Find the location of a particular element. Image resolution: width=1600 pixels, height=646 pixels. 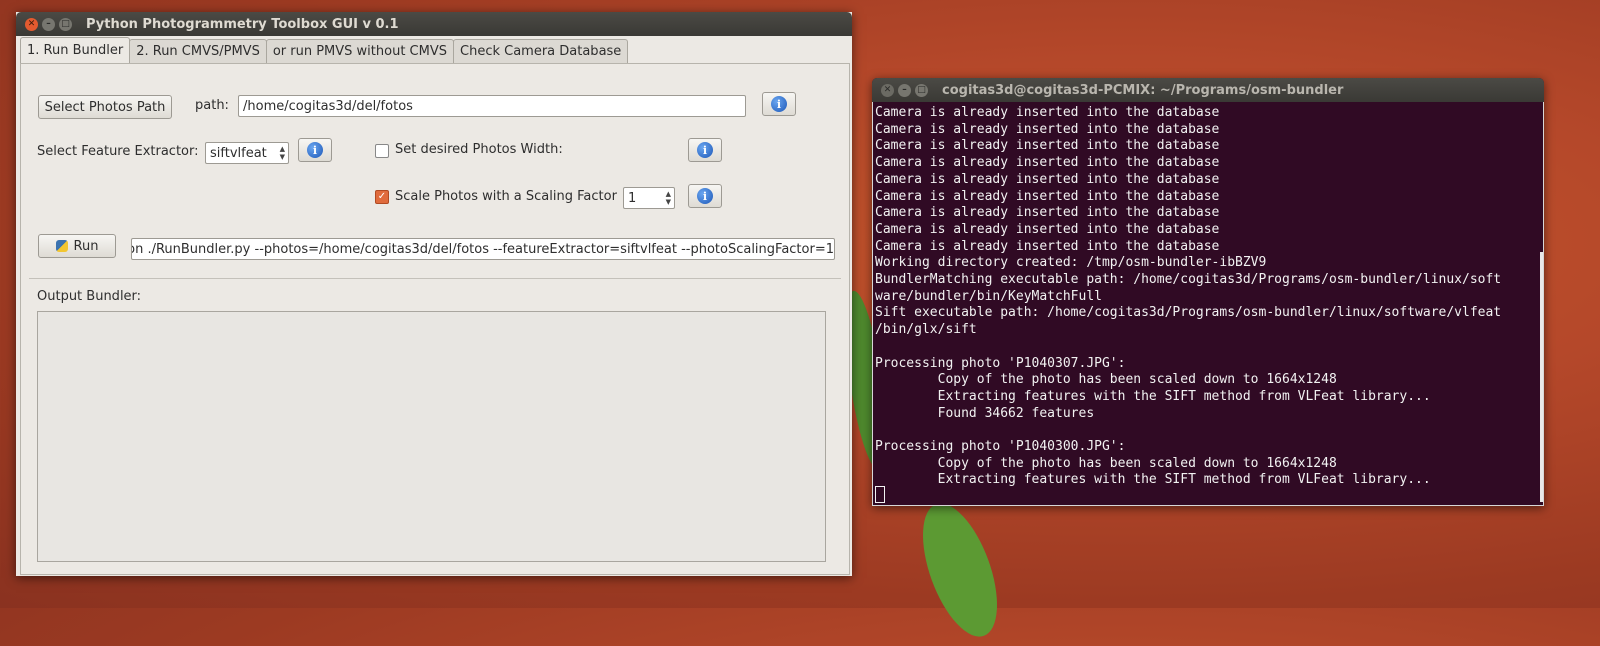

width-info-button: i is located at coordinates (705, 150).